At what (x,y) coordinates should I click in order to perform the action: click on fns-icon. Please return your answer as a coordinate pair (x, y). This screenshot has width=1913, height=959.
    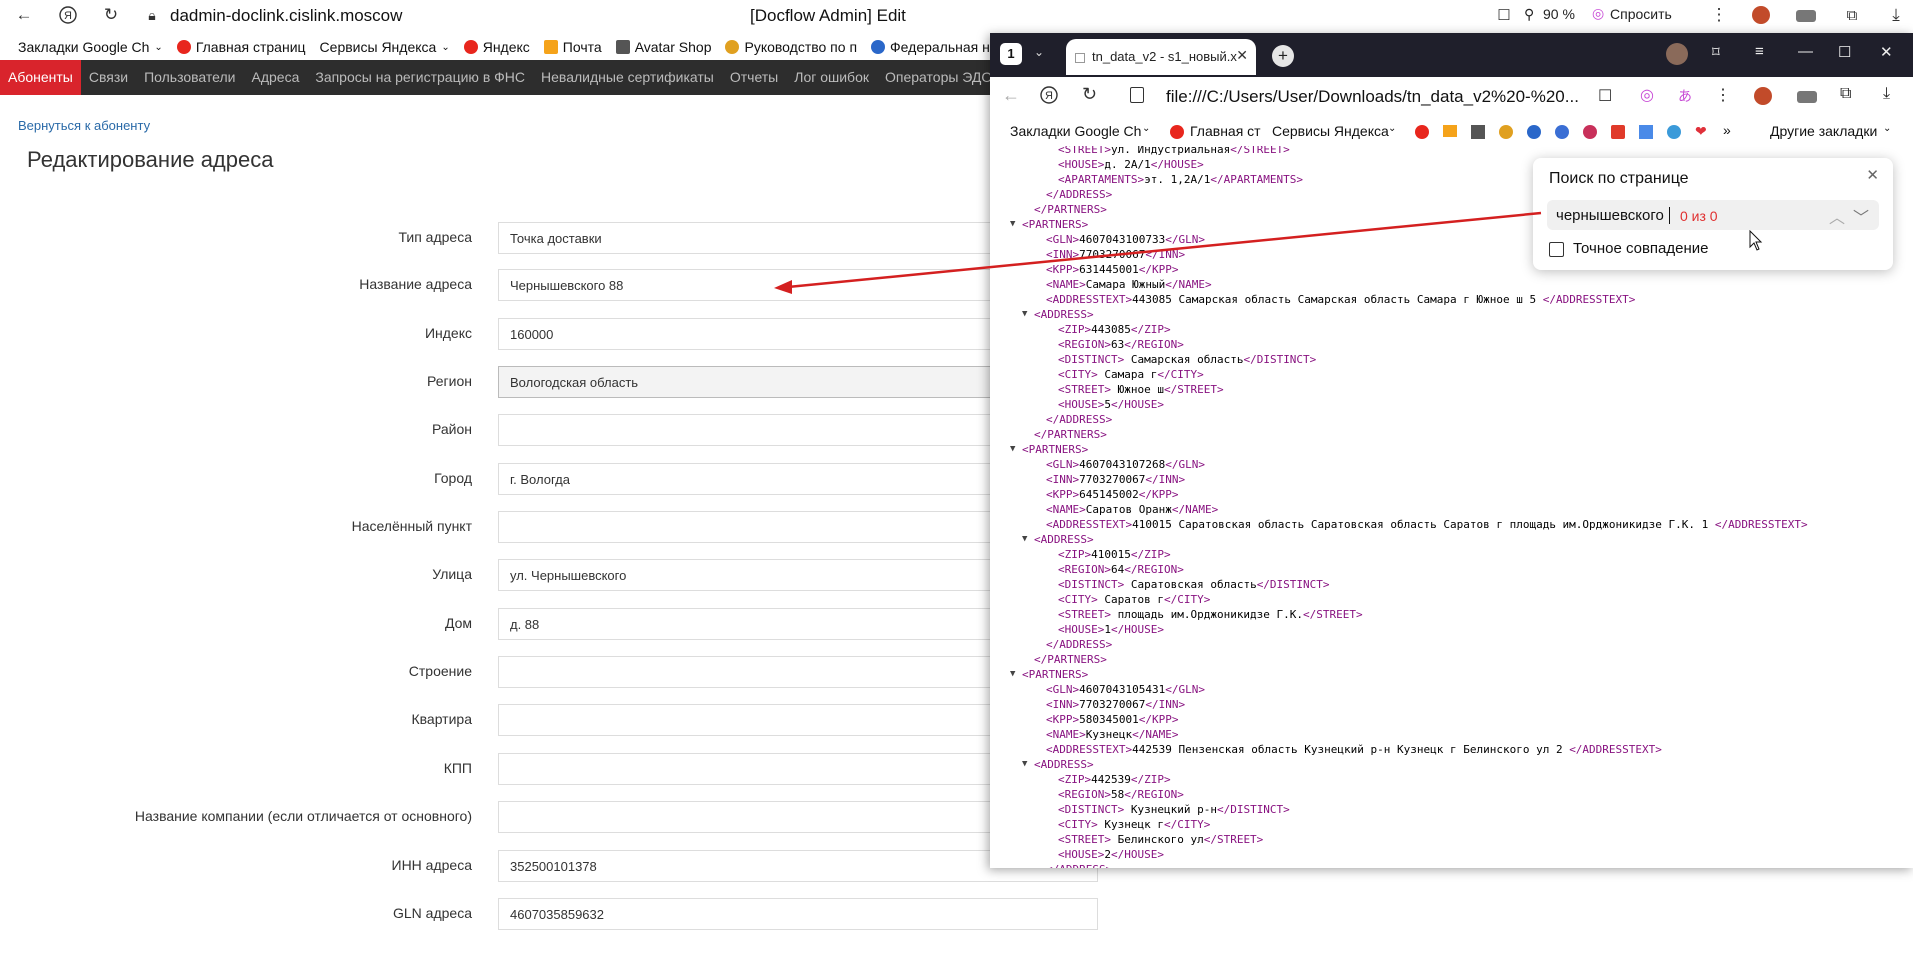
    Looking at the image, I should click on (1534, 132).